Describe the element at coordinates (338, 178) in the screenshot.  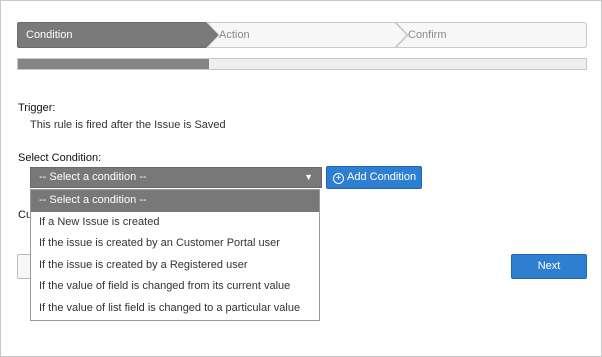
I see `plus-circle-icon: +` at that location.